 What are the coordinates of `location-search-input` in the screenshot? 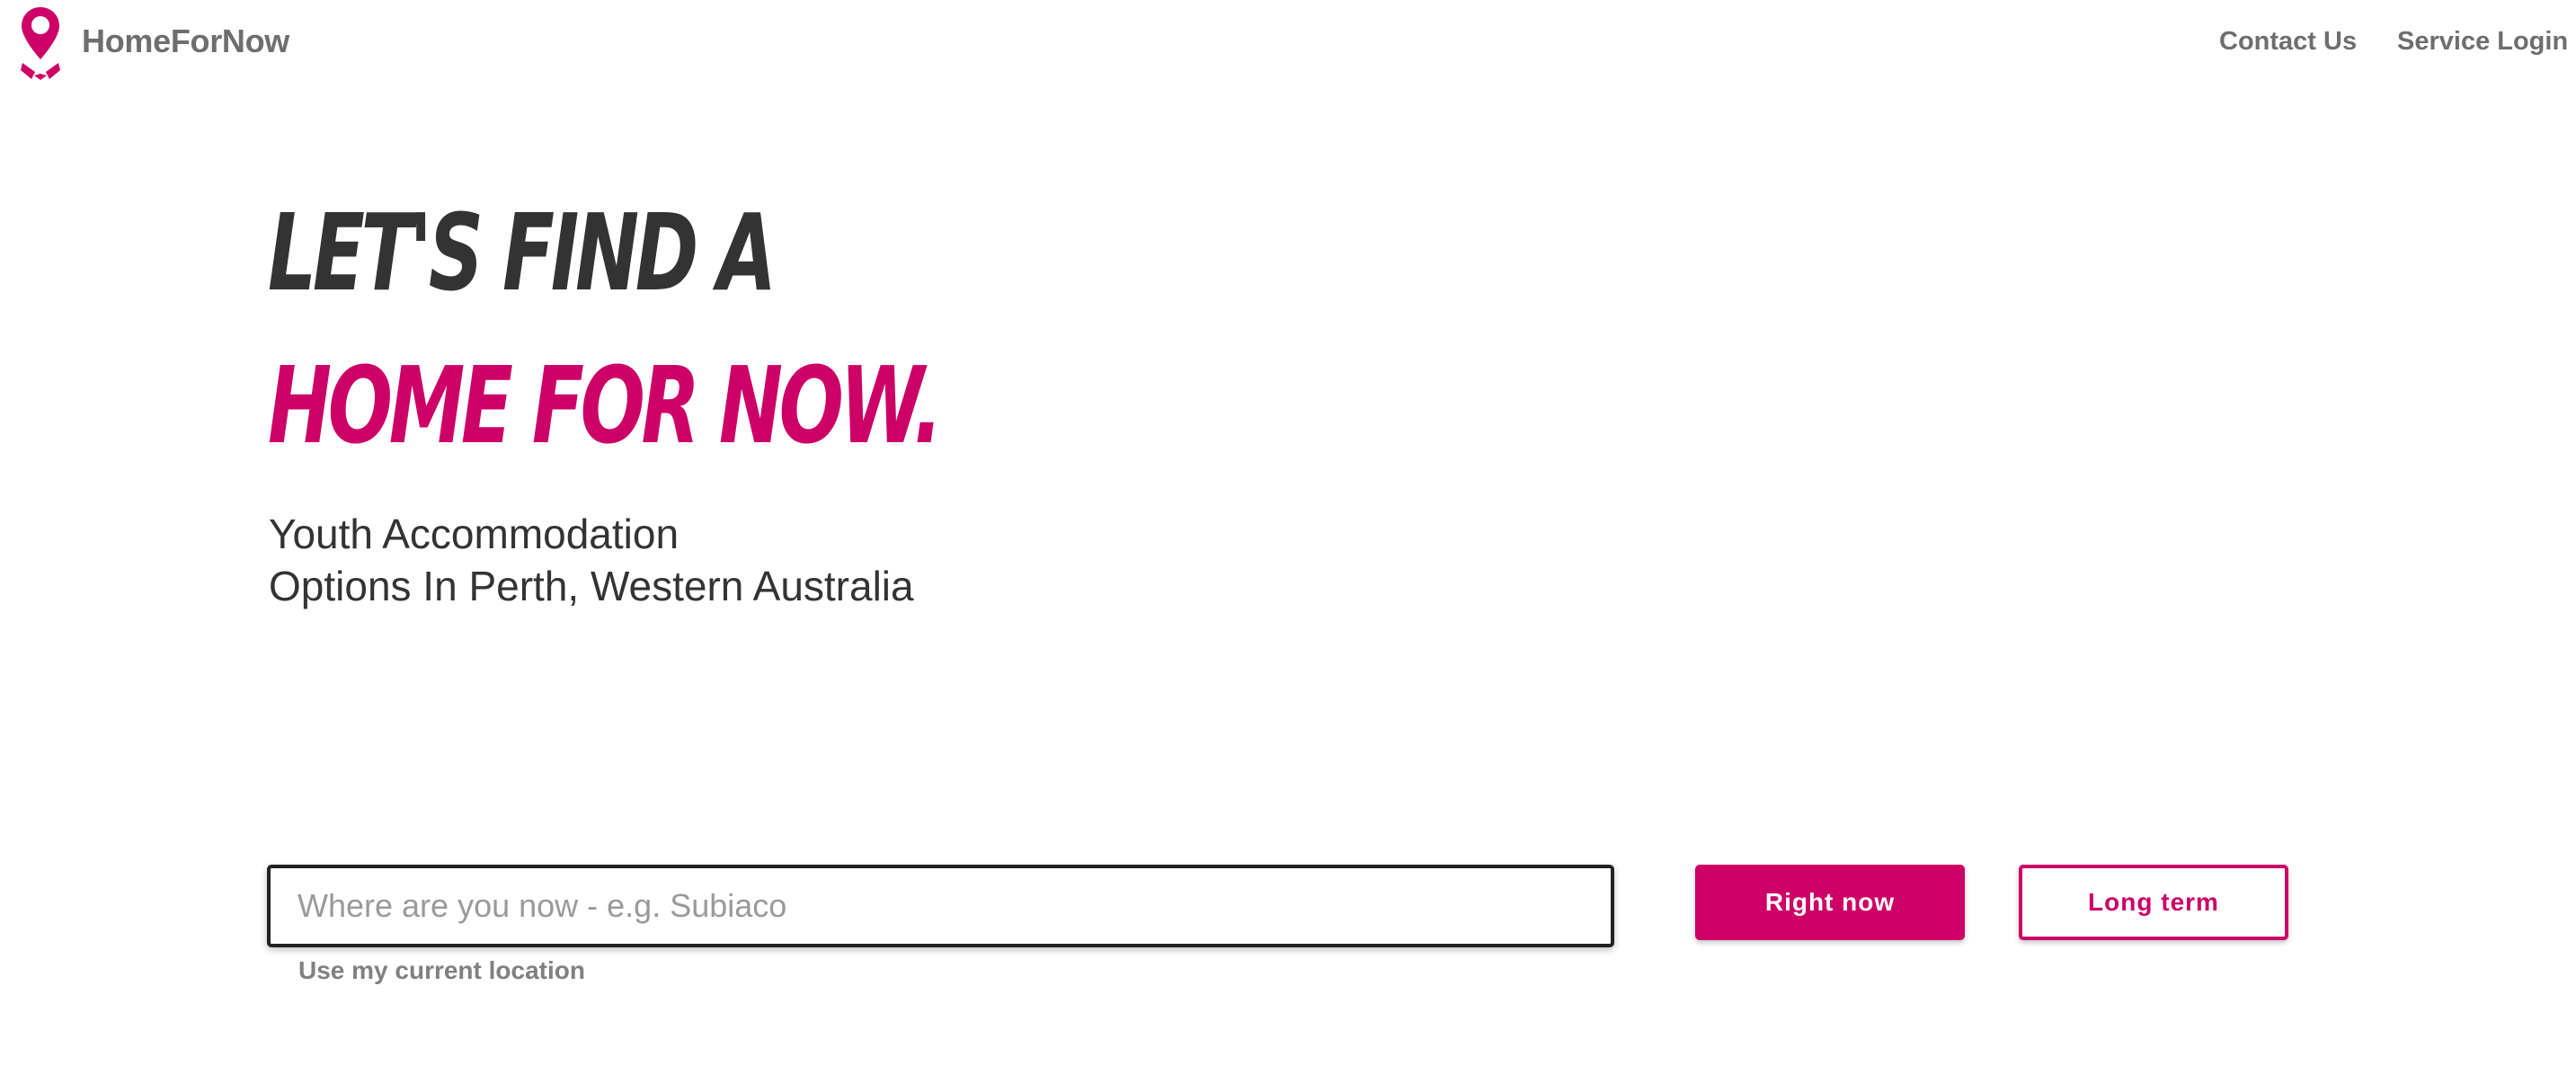 It's located at (940, 906).